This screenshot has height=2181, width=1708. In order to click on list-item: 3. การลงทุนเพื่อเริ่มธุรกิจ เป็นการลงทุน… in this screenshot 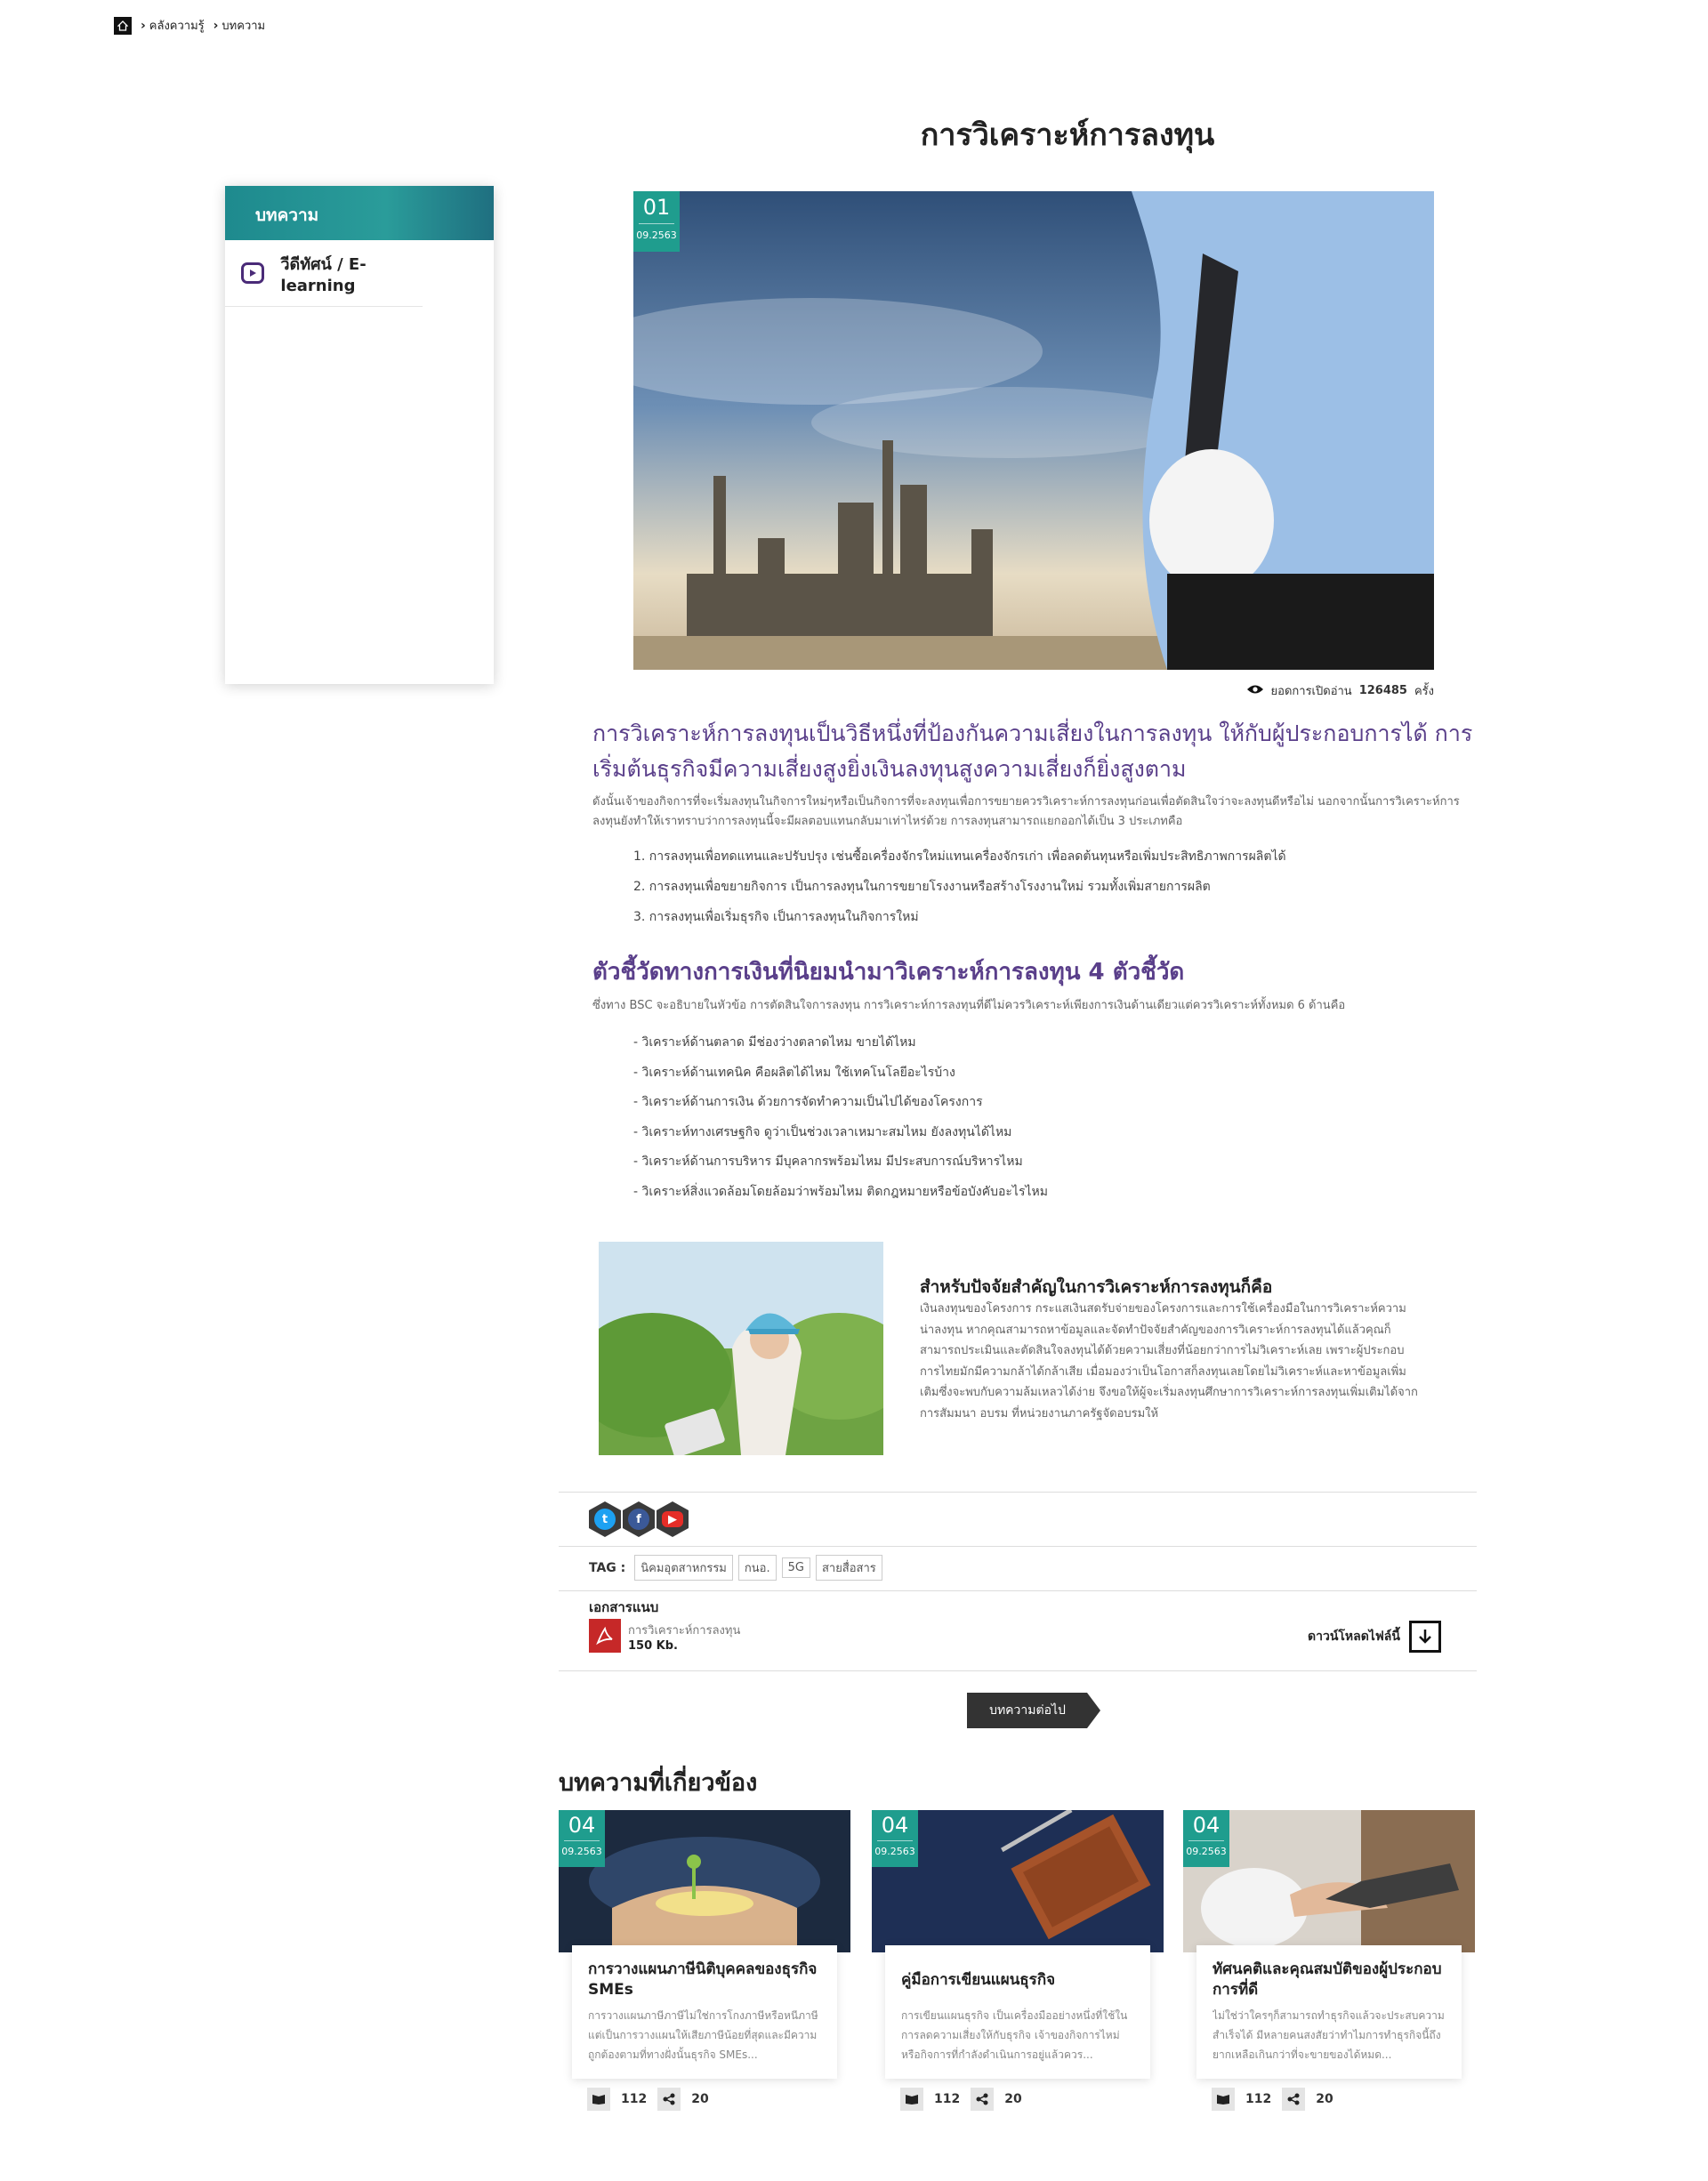, I will do `click(776, 917)`.